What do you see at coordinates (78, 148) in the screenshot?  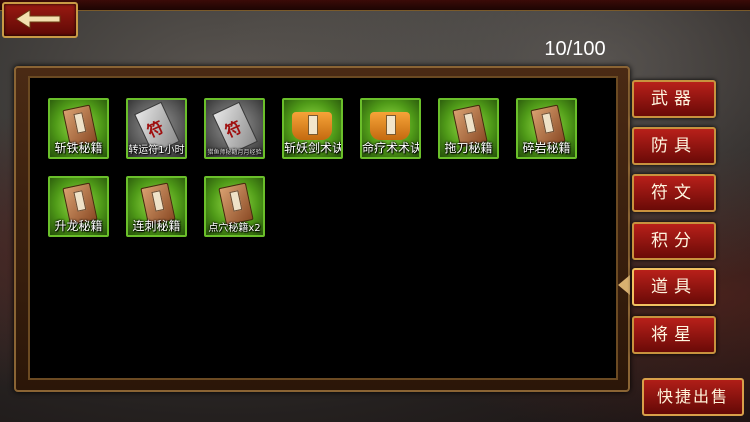 I see `item-label: 斩铁秘籍` at bounding box center [78, 148].